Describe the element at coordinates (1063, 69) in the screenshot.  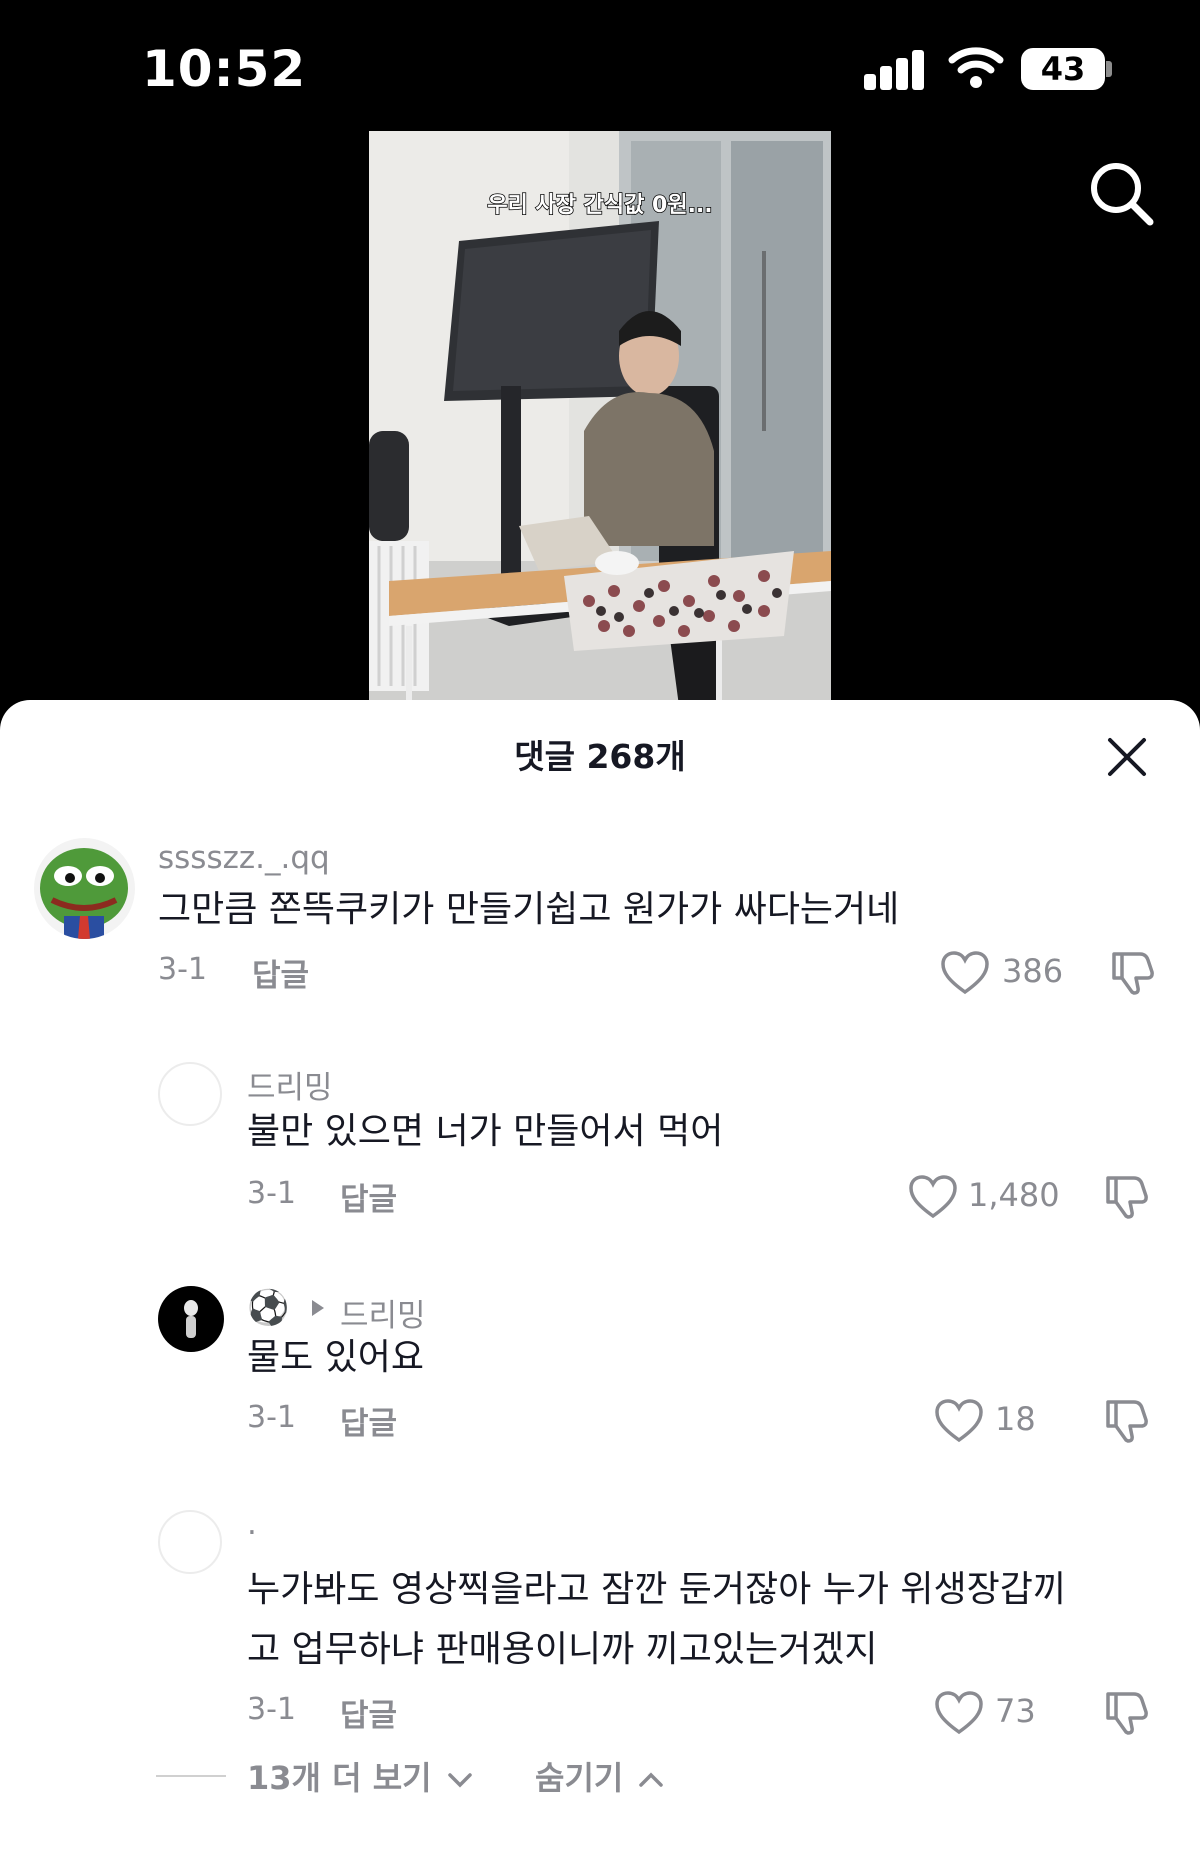
I see `battery-indicator: 43` at that location.